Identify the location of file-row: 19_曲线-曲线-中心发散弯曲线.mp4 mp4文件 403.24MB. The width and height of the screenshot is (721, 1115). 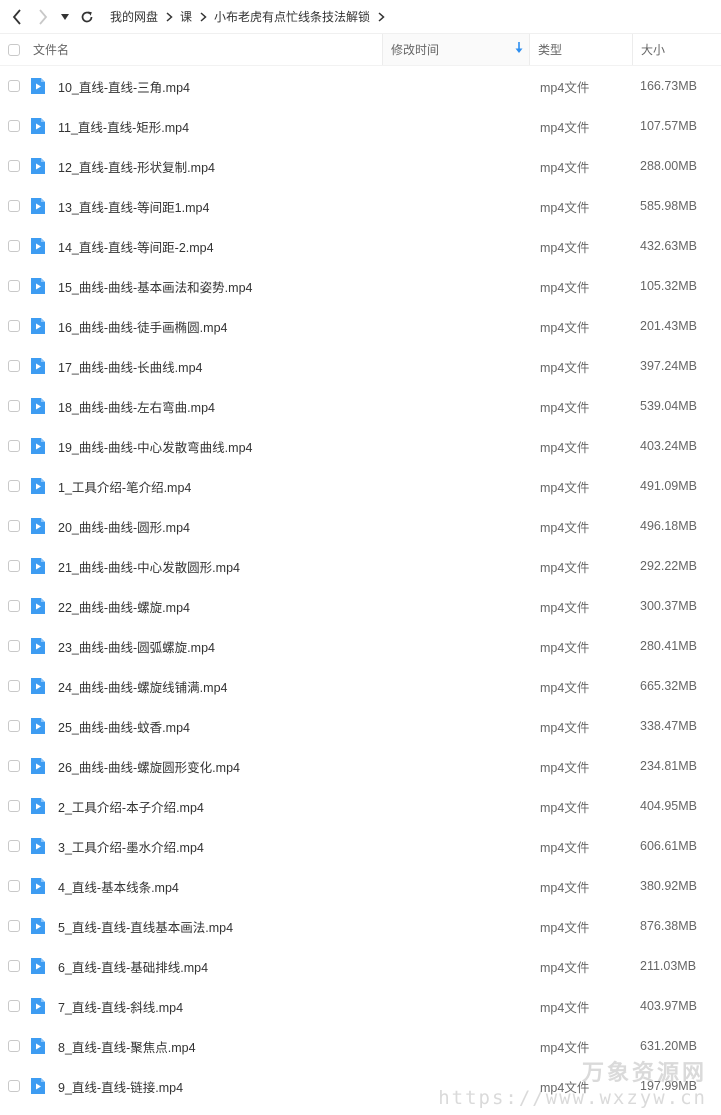
(360, 446).